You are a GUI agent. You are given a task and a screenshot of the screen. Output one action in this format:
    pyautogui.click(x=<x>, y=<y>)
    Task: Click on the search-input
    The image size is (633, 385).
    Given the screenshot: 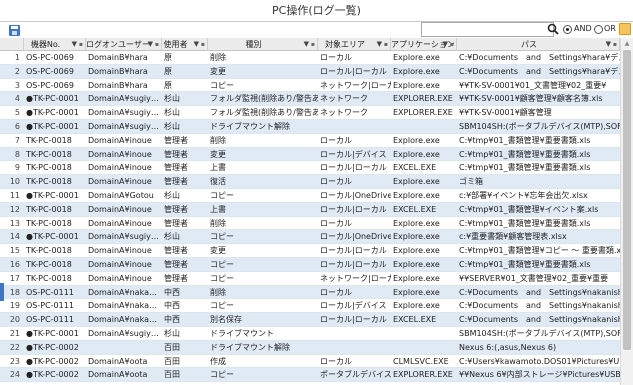 What is the action you would take?
    pyautogui.click(x=487, y=29)
    